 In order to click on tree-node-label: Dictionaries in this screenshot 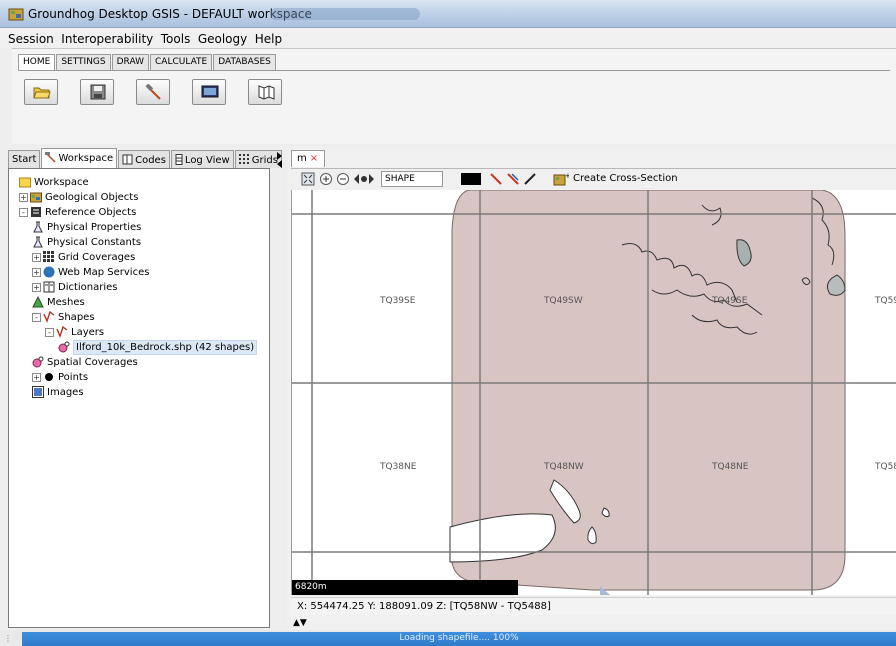, I will do `click(88, 287)`.